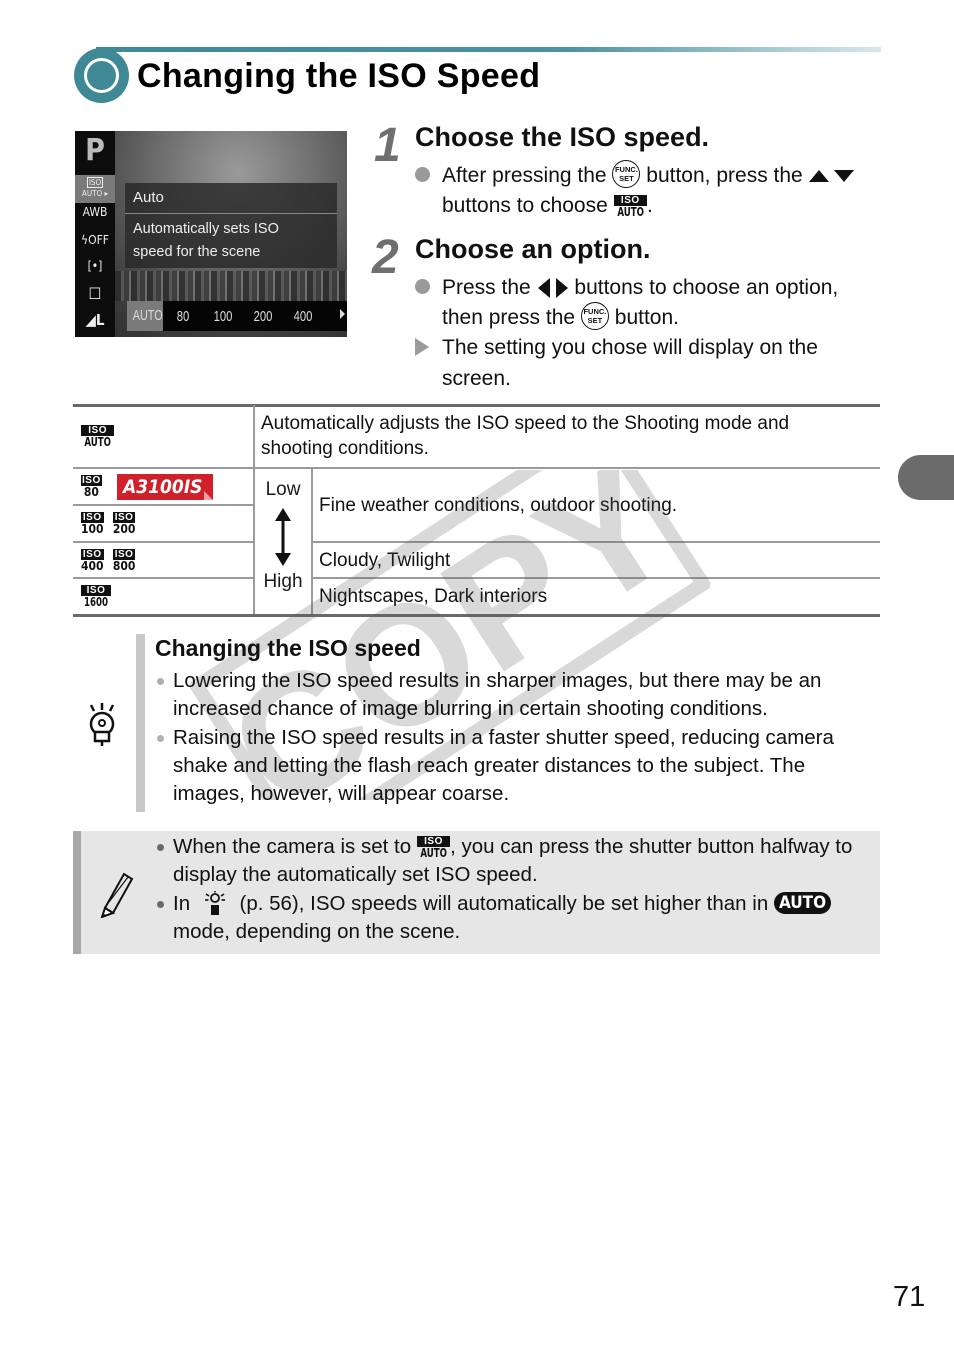  What do you see at coordinates (476, 615) in the screenshot?
I see `table-bottom-border` at bounding box center [476, 615].